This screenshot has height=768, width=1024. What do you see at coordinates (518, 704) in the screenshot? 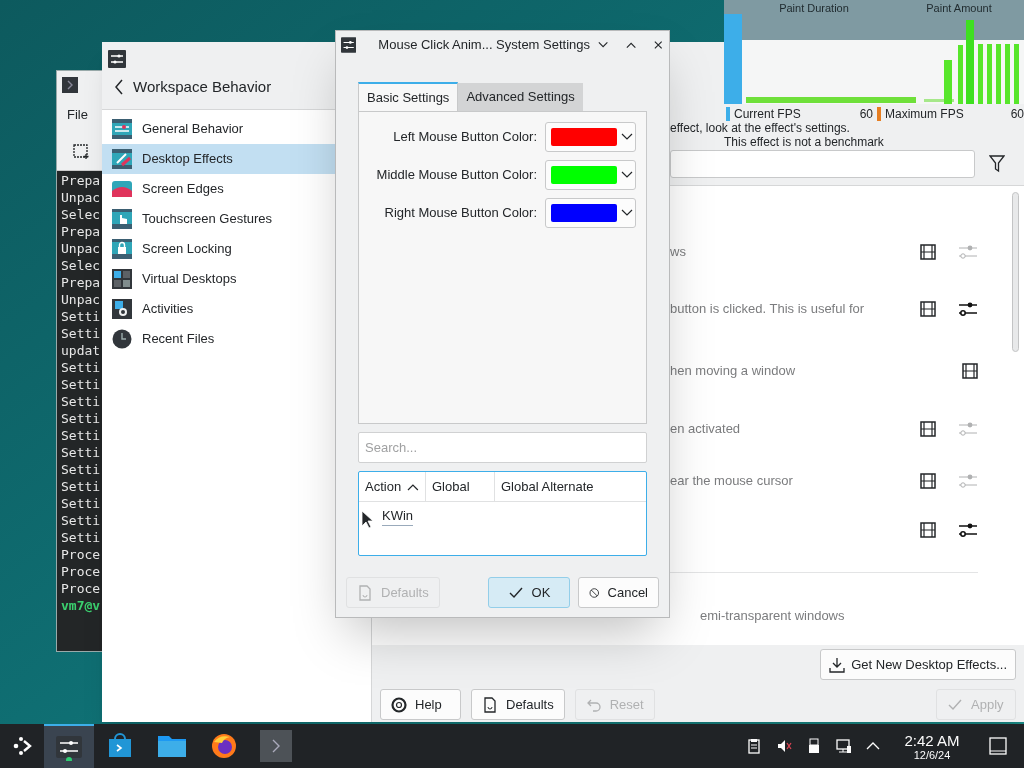
I see `defaults-button: Defaults` at bounding box center [518, 704].